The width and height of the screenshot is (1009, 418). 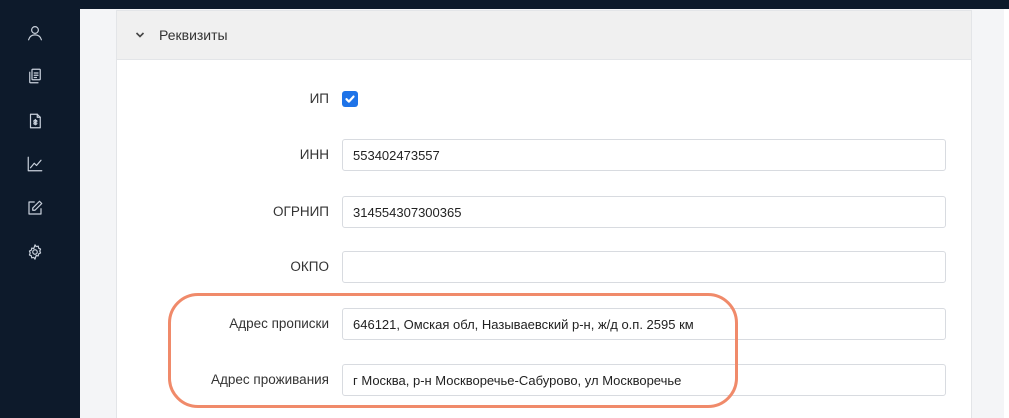 I want to click on requisites-panel-header: Реквизиты, so click(x=544, y=35).